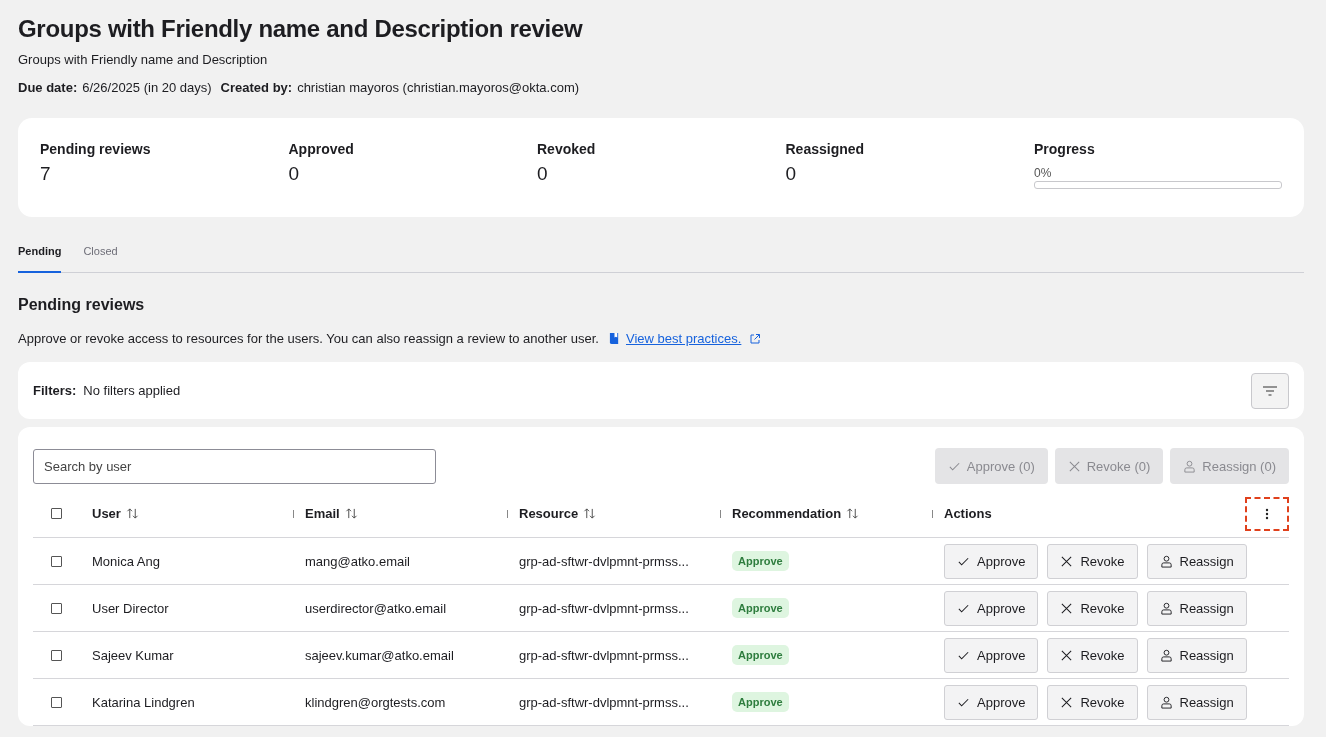 The width and height of the screenshot is (1326, 737). I want to click on table-cell: userdirector@atko.email, so click(376, 608).